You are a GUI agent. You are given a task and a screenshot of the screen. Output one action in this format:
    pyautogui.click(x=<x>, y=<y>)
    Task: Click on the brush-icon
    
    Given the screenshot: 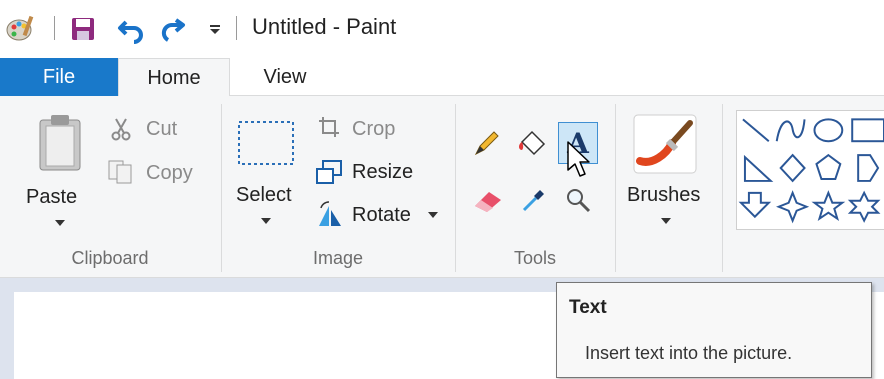 What is the action you would take?
    pyautogui.click(x=665, y=144)
    